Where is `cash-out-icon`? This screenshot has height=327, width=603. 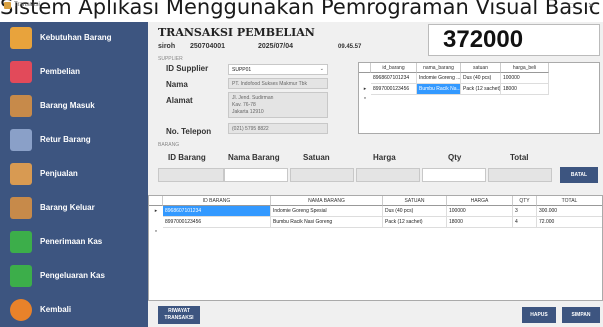
cash-out-icon is located at coordinates (21, 276).